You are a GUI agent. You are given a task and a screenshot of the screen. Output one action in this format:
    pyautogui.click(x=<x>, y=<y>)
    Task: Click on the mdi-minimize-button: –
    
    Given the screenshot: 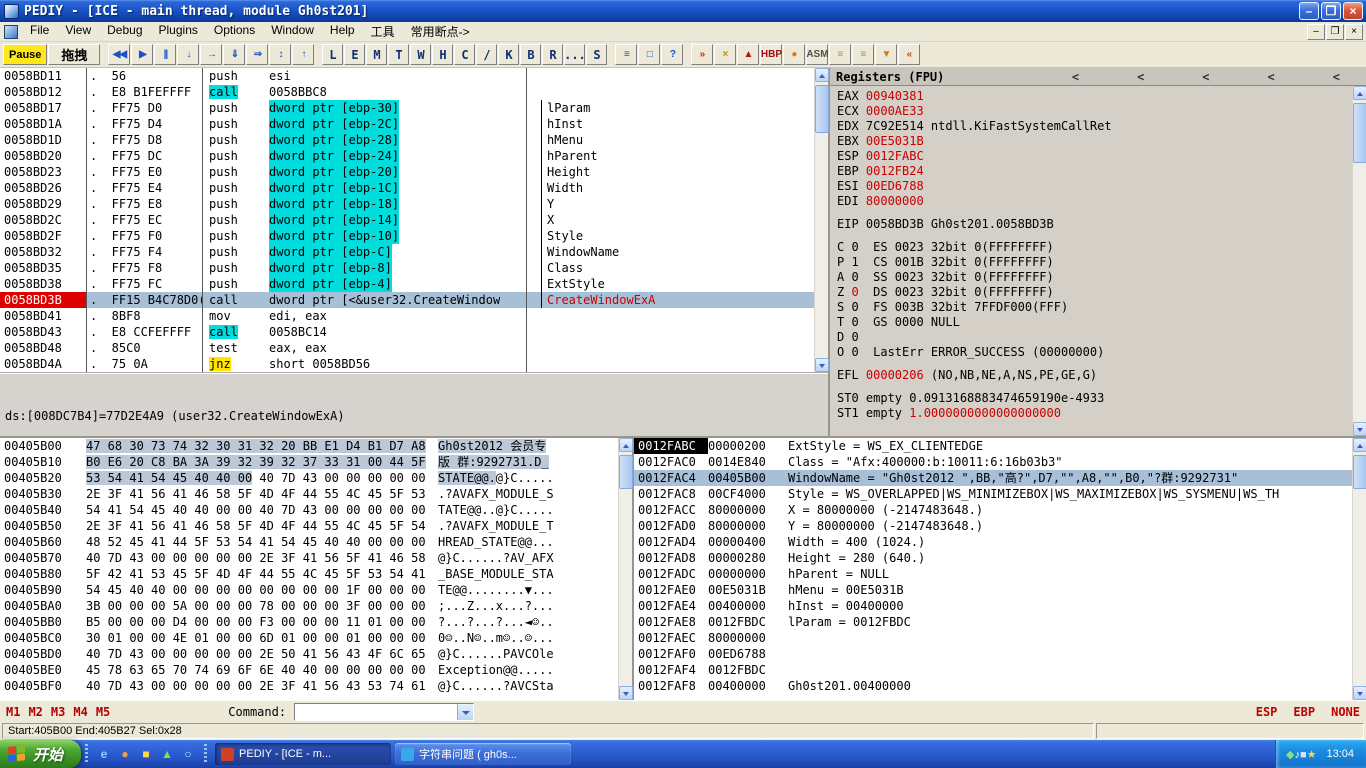 What is the action you would take?
    pyautogui.click(x=1316, y=31)
    